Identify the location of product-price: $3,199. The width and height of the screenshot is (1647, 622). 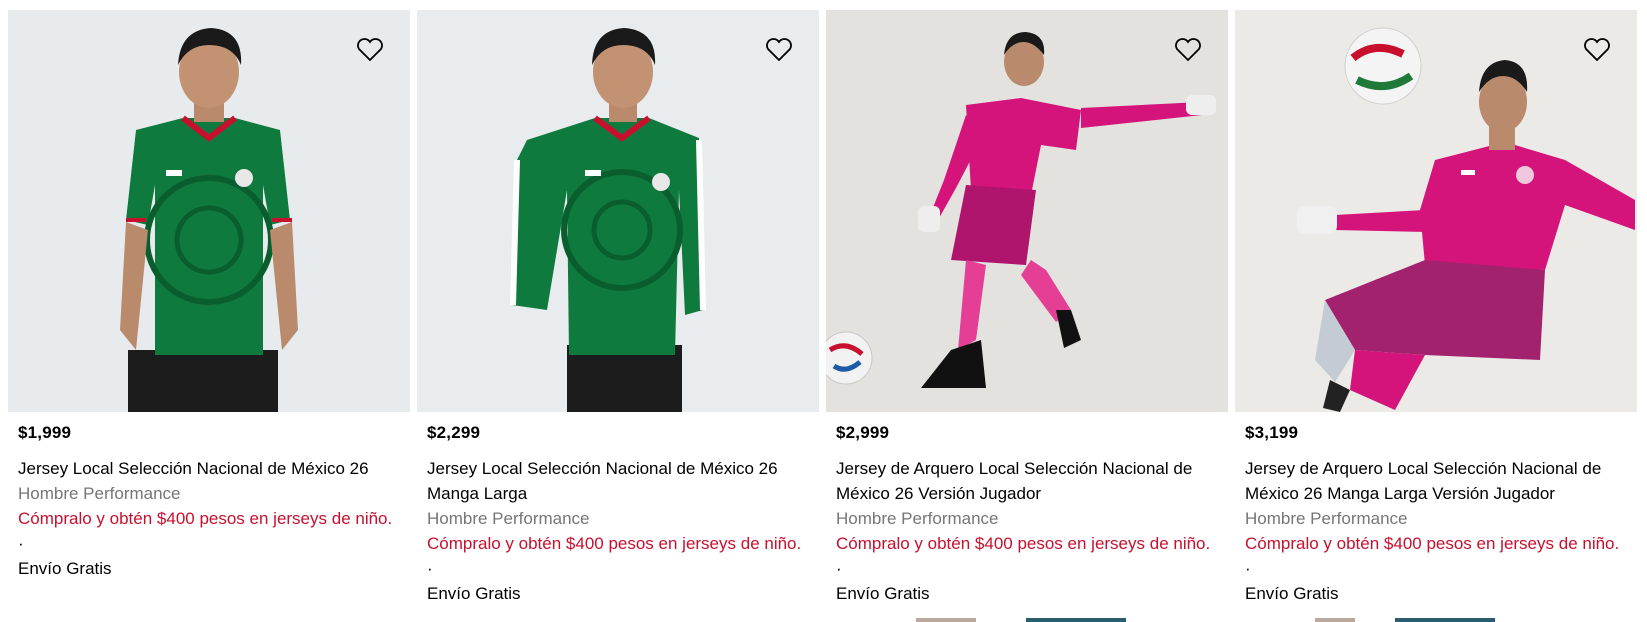
(1272, 432).